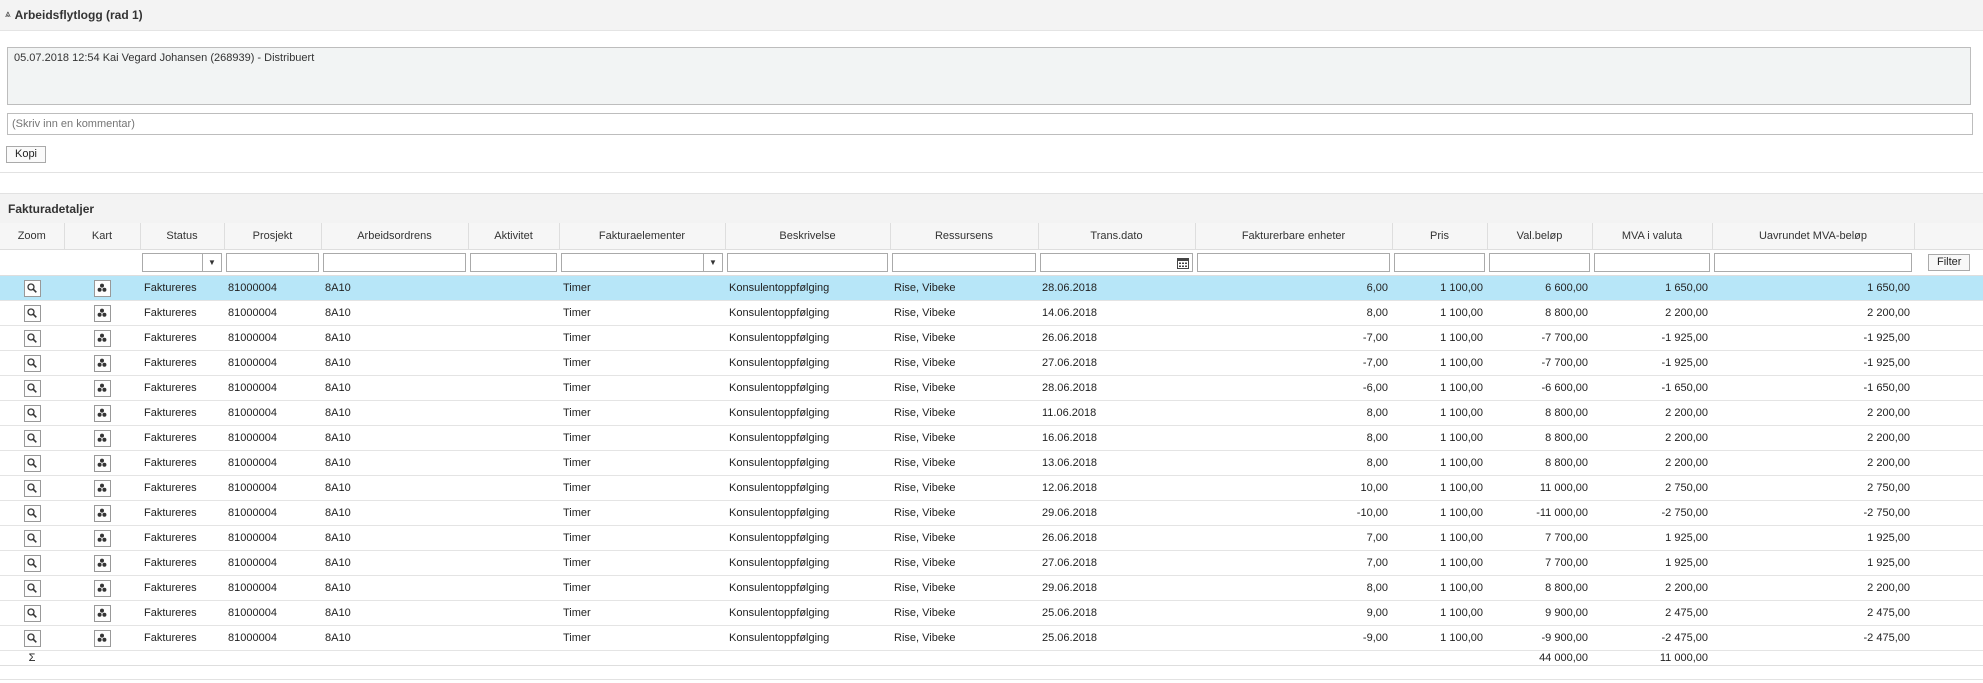  I want to click on col-header-status: Status, so click(182, 236).